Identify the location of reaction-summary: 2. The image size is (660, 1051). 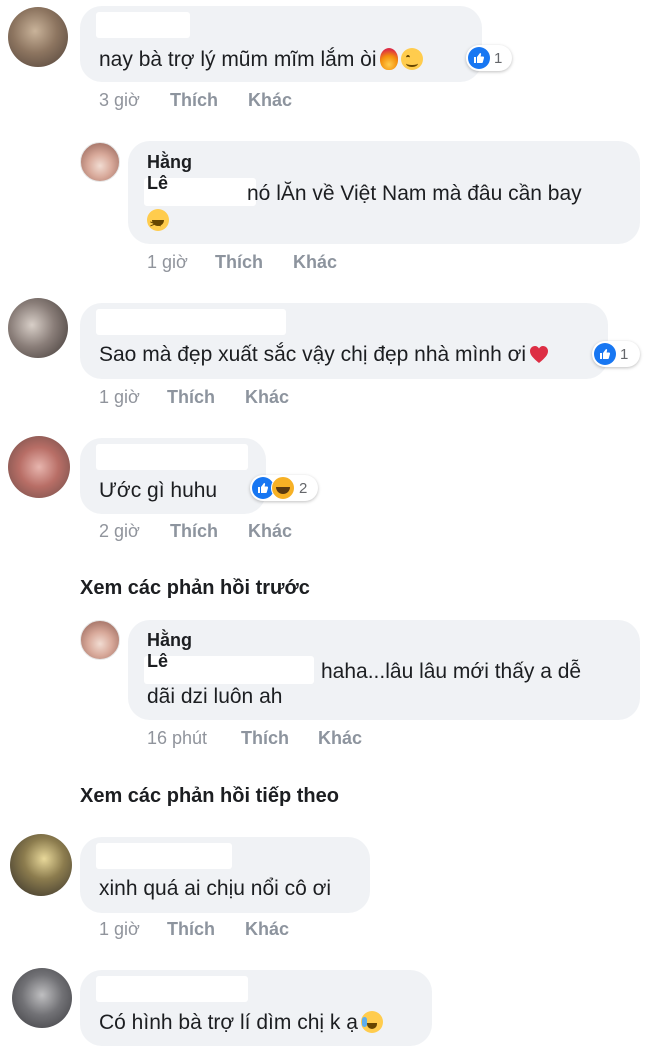
(284, 488).